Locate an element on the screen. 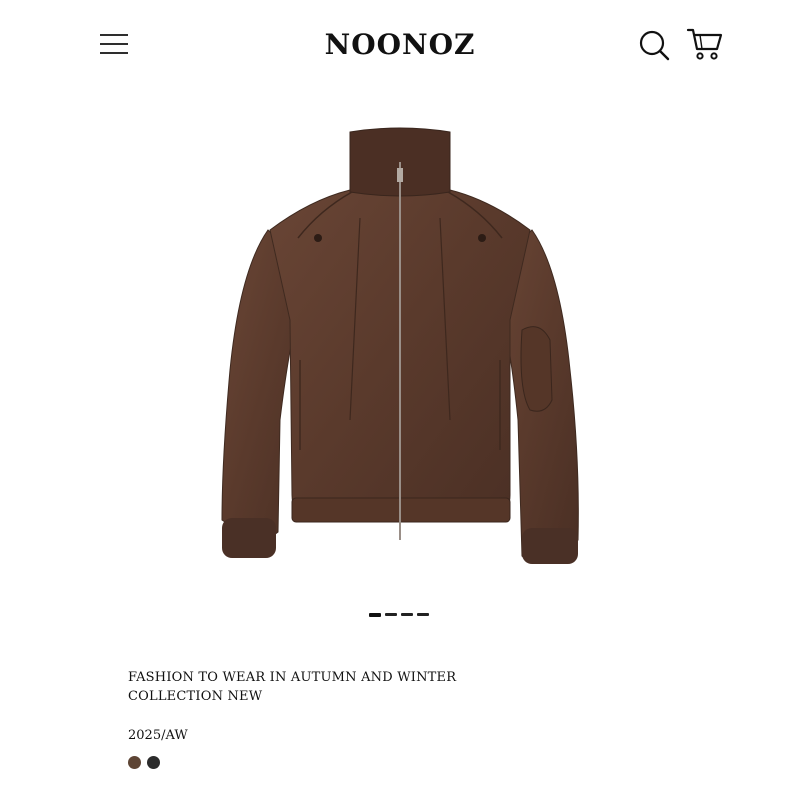 The height and width of the screenshot is (800, 800). season-label: 2025/AW is located at coordinates (158, 735).